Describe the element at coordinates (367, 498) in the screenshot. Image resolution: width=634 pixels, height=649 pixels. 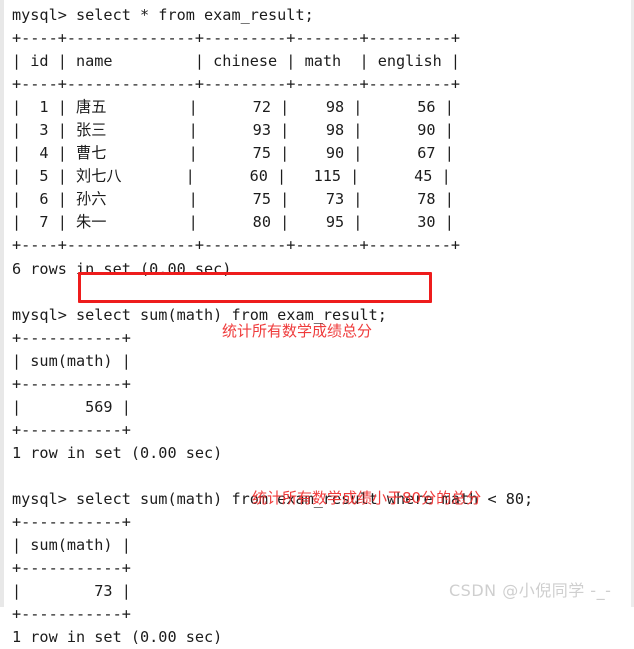
I see `annotation-sum-math-under-80: 统计所有数学成绩小于80分的总分` at that location.